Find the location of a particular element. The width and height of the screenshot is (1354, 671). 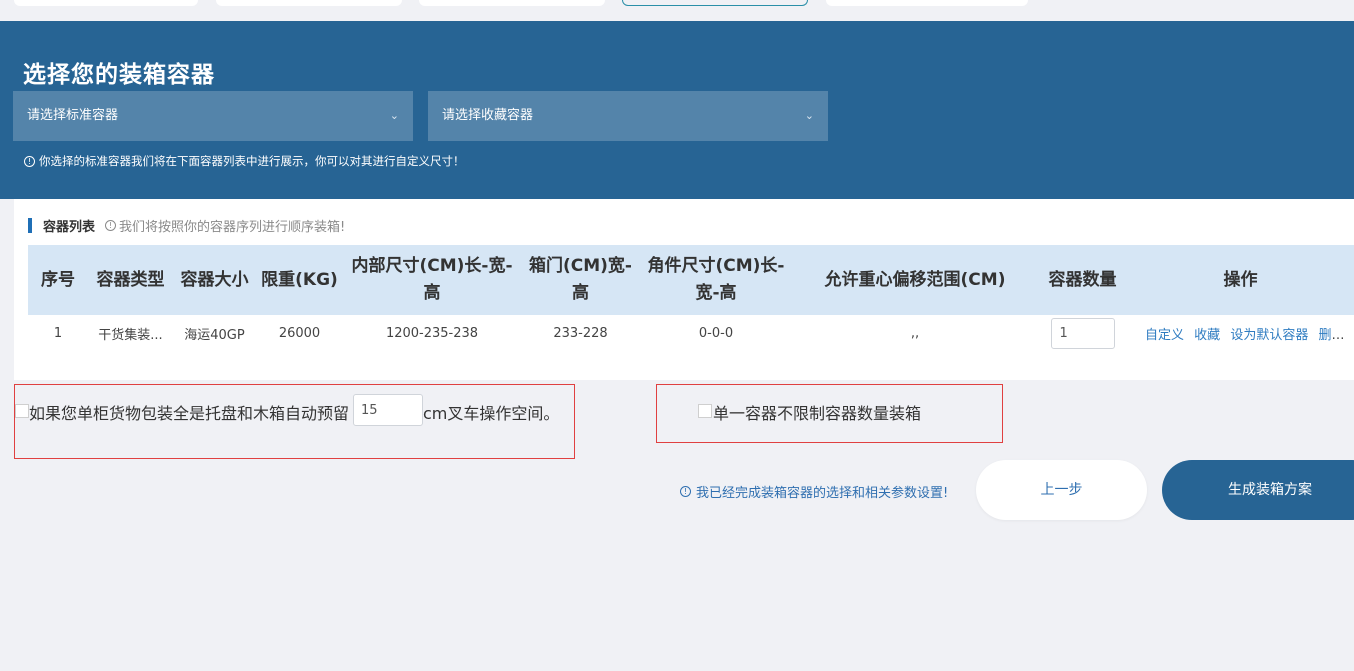

pallet-option-prefix: 如果您单柜货物包装全是托盘和木箱自动预留 is located at coordinates (189, 413).